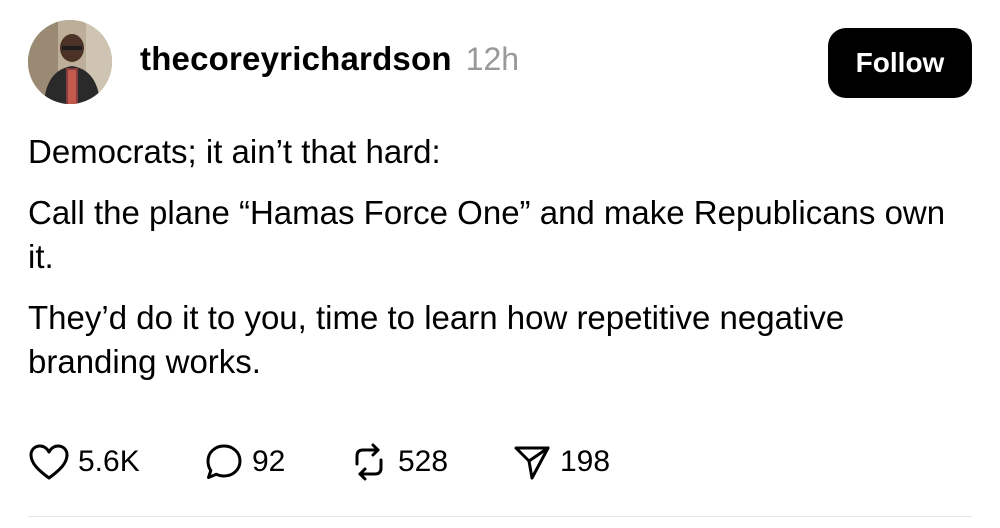  What do you see at coordinates (500, 516) in the screenshot?
I see `divider` at bounding box center [500, 516].